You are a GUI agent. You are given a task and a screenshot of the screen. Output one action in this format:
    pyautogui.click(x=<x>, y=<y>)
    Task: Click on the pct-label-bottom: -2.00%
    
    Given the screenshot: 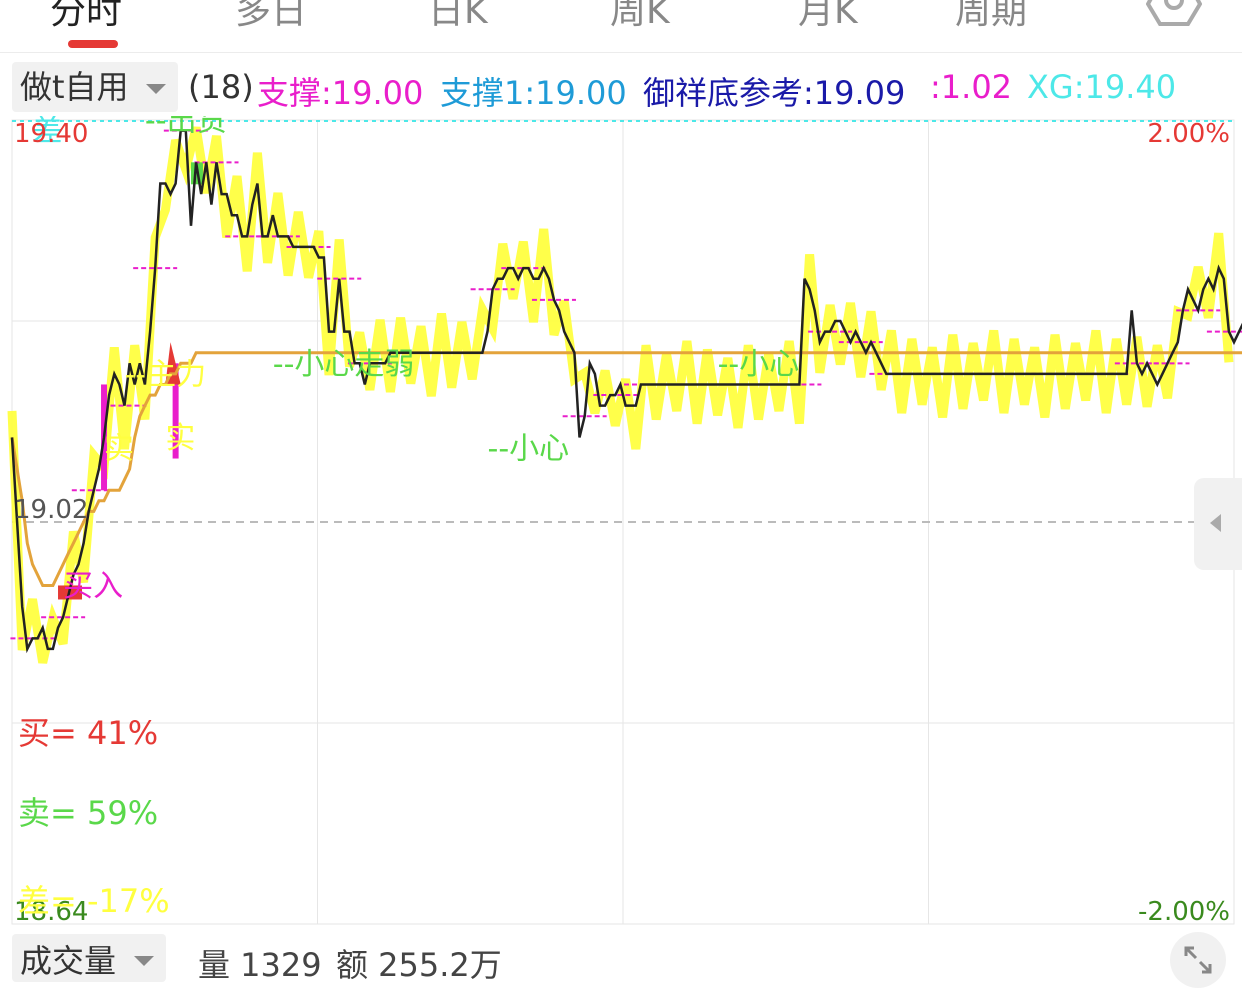 What is the action you would take?
    pyautogui.click(x=1184, y=912)
    